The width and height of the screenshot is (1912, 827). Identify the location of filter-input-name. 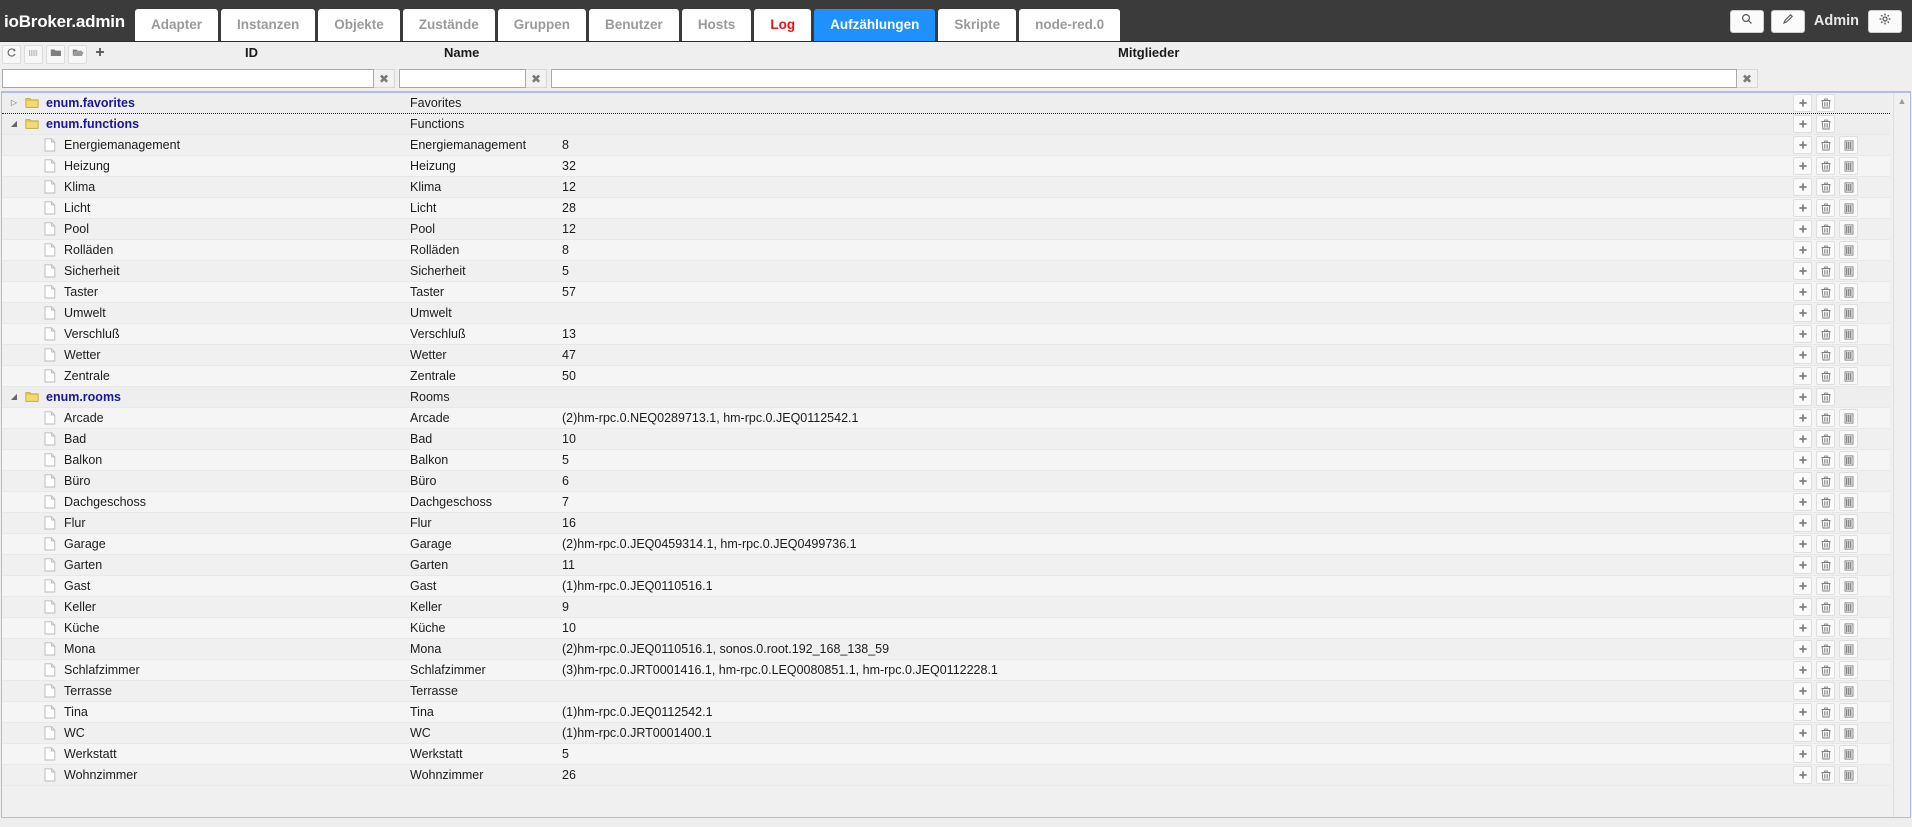
(462, 78).